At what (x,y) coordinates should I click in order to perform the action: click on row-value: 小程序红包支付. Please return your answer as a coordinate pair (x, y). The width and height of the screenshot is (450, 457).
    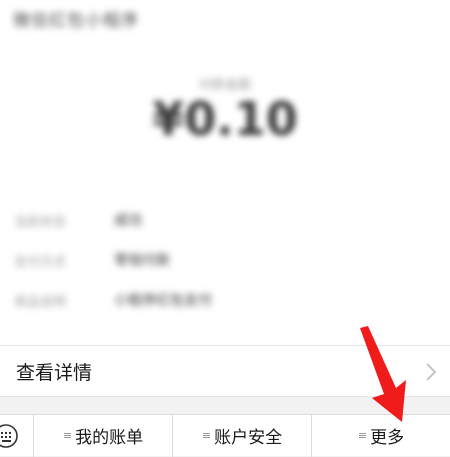
    Looking at the image, I should click on (163, 301).